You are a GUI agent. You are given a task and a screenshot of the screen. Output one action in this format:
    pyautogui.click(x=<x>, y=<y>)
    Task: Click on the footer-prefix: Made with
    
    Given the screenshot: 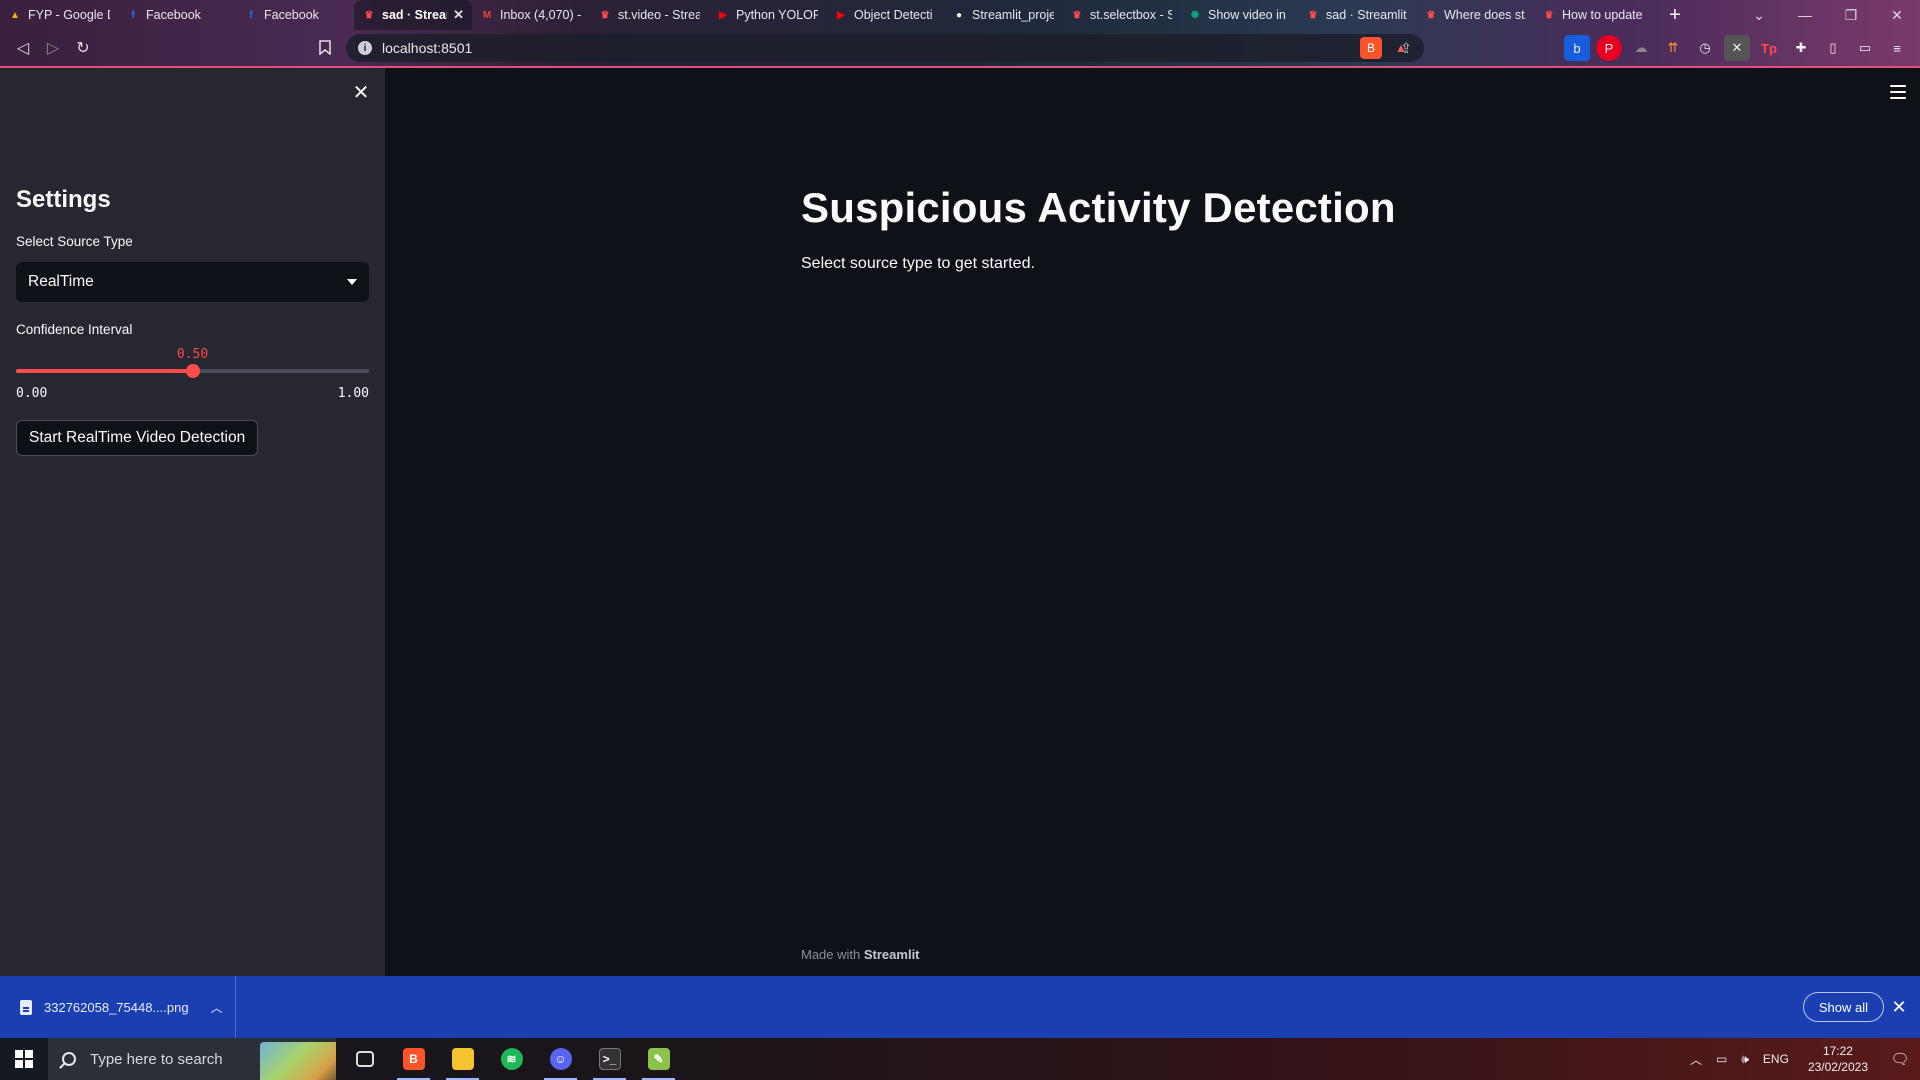 What is the action you would take?
    pyautogui.click(x=831, y=954)
    